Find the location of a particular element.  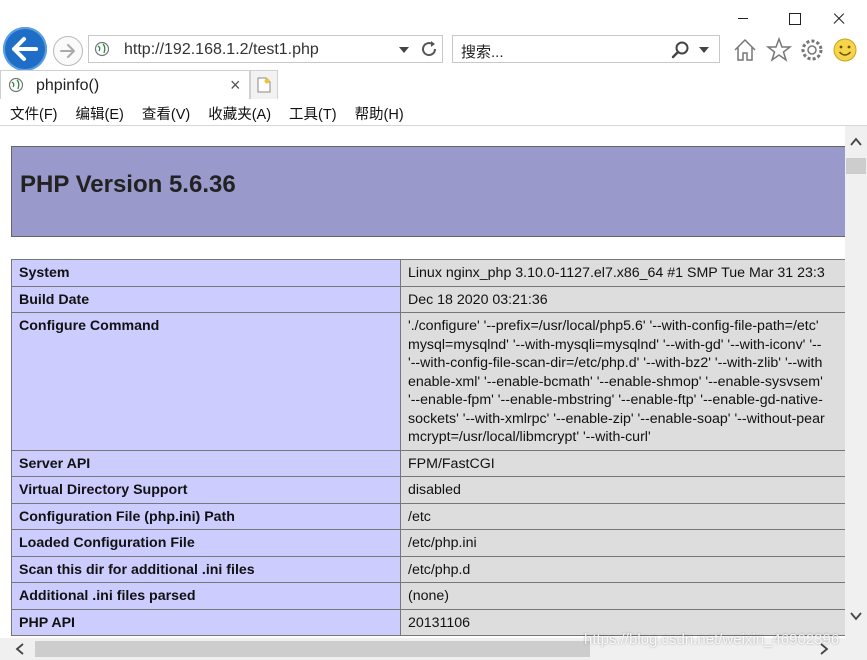

scroll-down-icon is located at coordinates (856, 616).